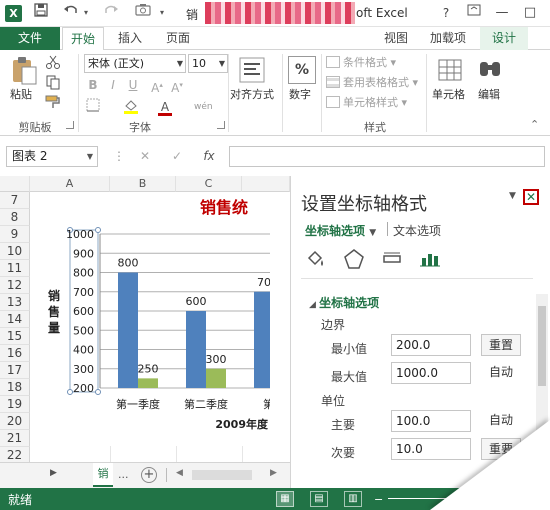 This screenshot has width=550, height=510. Describe the element at coordinates (209, 156) in the screenshot. I see `insert-function-button: fx` at that location.